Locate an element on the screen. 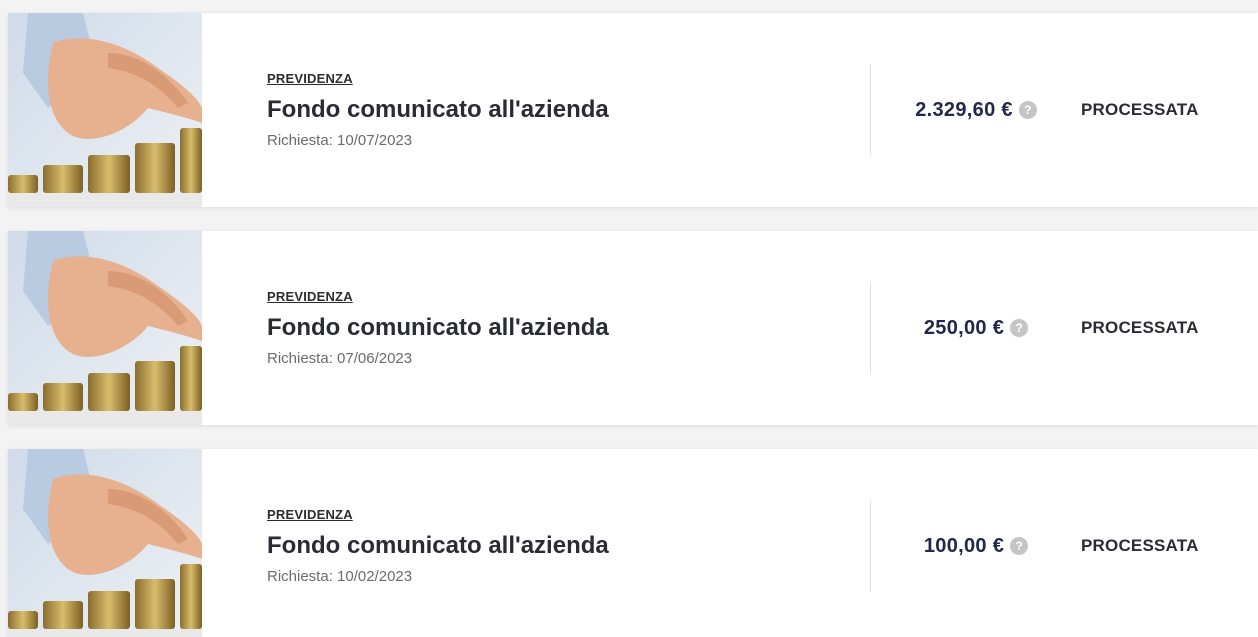 Image resolution: width=1258 pixels, height=637 pixels. request-date: Richiesta: 07/06/2023 is located at coordinates (340, 358).